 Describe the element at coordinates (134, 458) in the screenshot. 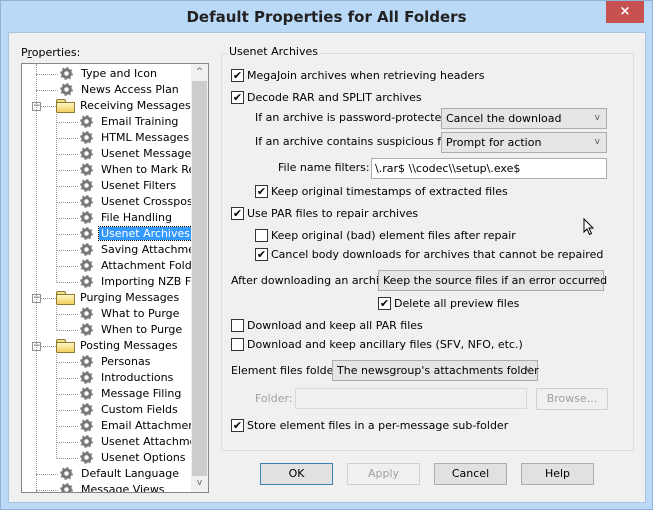

I see `tree-item: Usenet Options` at that location.